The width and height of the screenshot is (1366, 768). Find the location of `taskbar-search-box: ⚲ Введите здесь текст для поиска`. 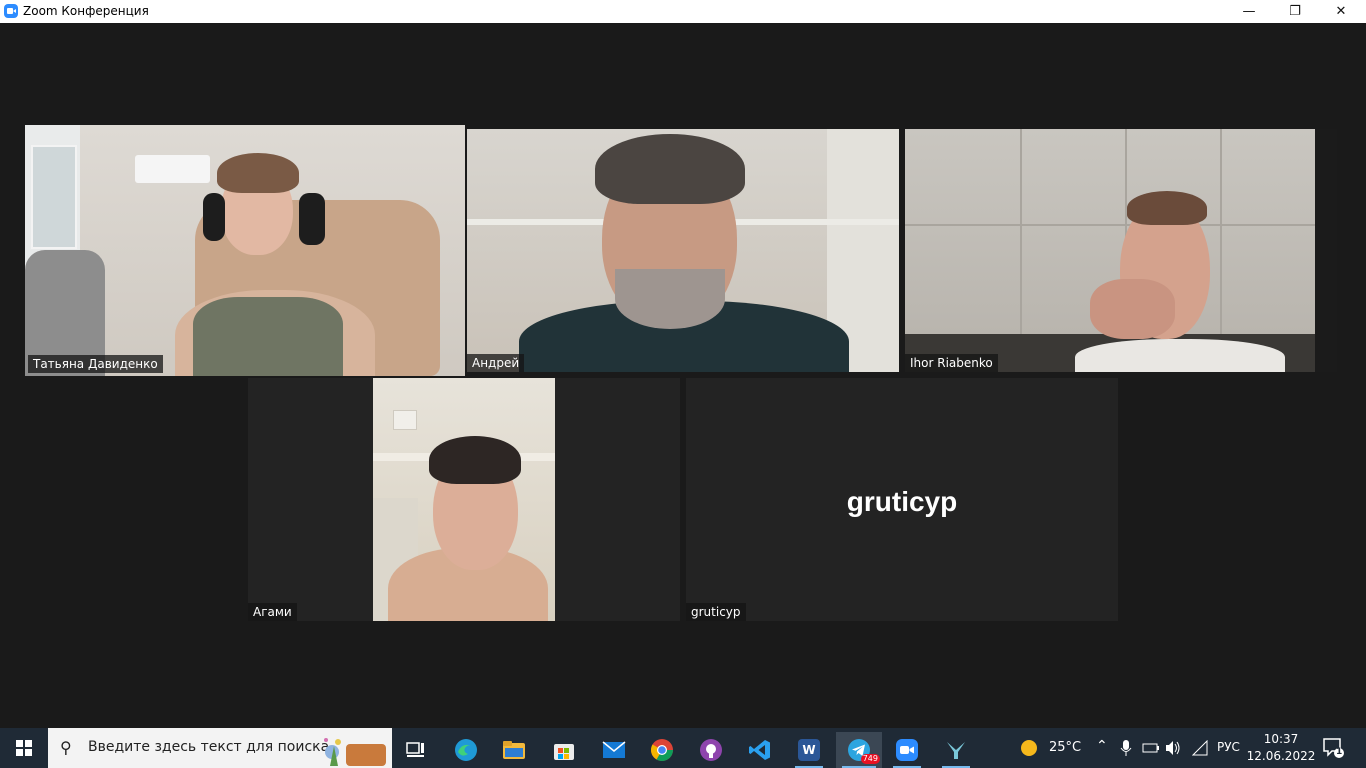

taskbar-search-box: ⚲ Введите здесь текст для поиска is located at coordinates (220, 748).